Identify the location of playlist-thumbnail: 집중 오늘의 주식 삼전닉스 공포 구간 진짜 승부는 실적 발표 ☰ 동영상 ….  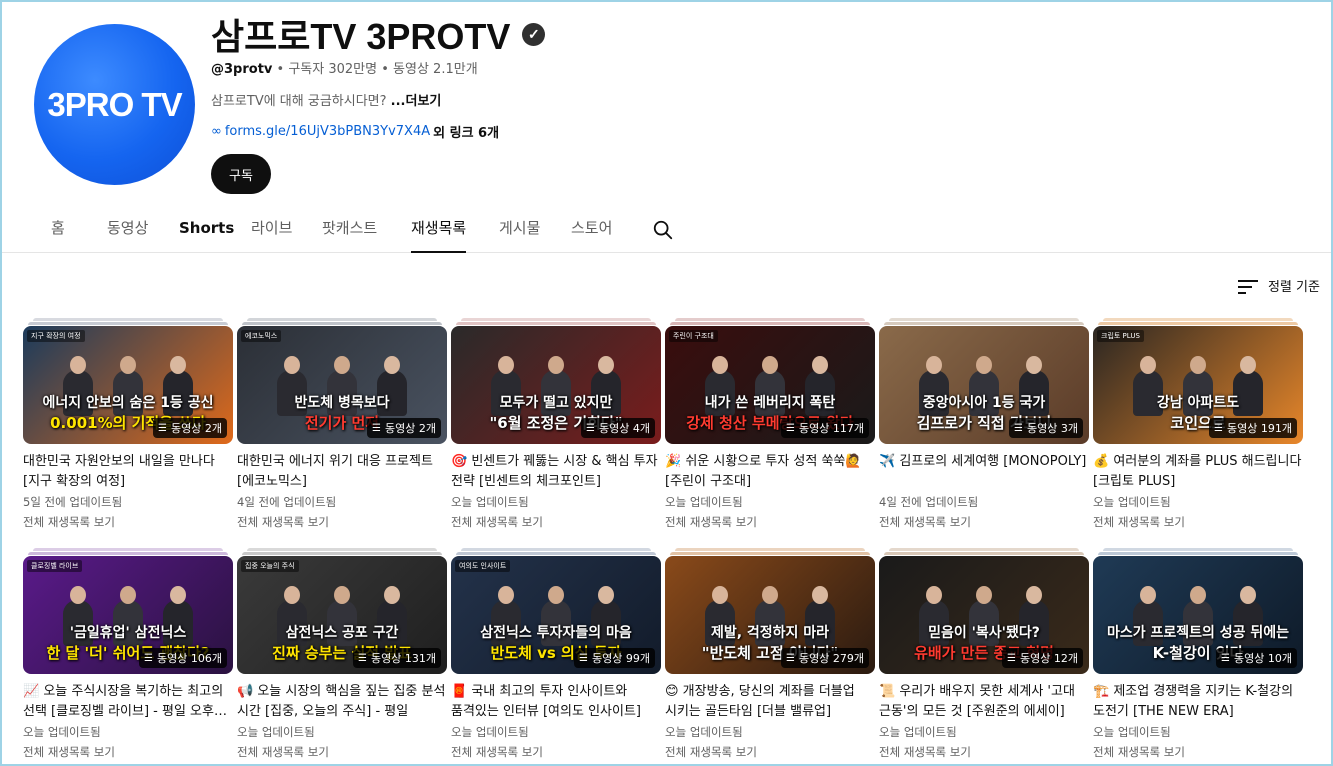
(342, 615).